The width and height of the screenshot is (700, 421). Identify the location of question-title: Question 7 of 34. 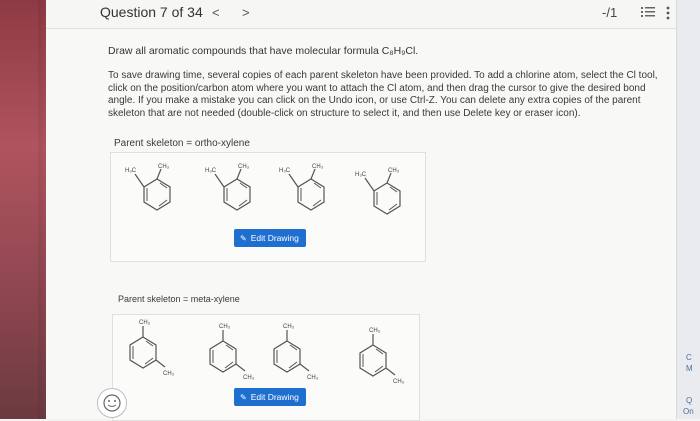
(151, 12).